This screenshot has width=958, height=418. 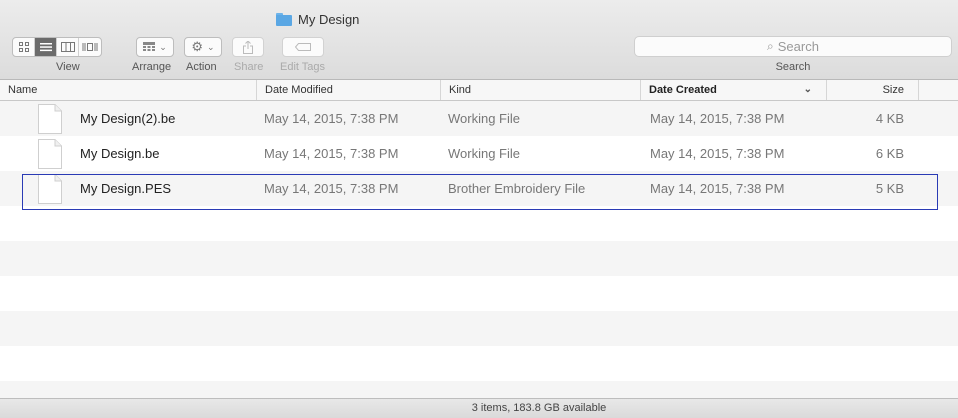 I want to click on gear-icon: ⚙, so click(x=197, y=46).